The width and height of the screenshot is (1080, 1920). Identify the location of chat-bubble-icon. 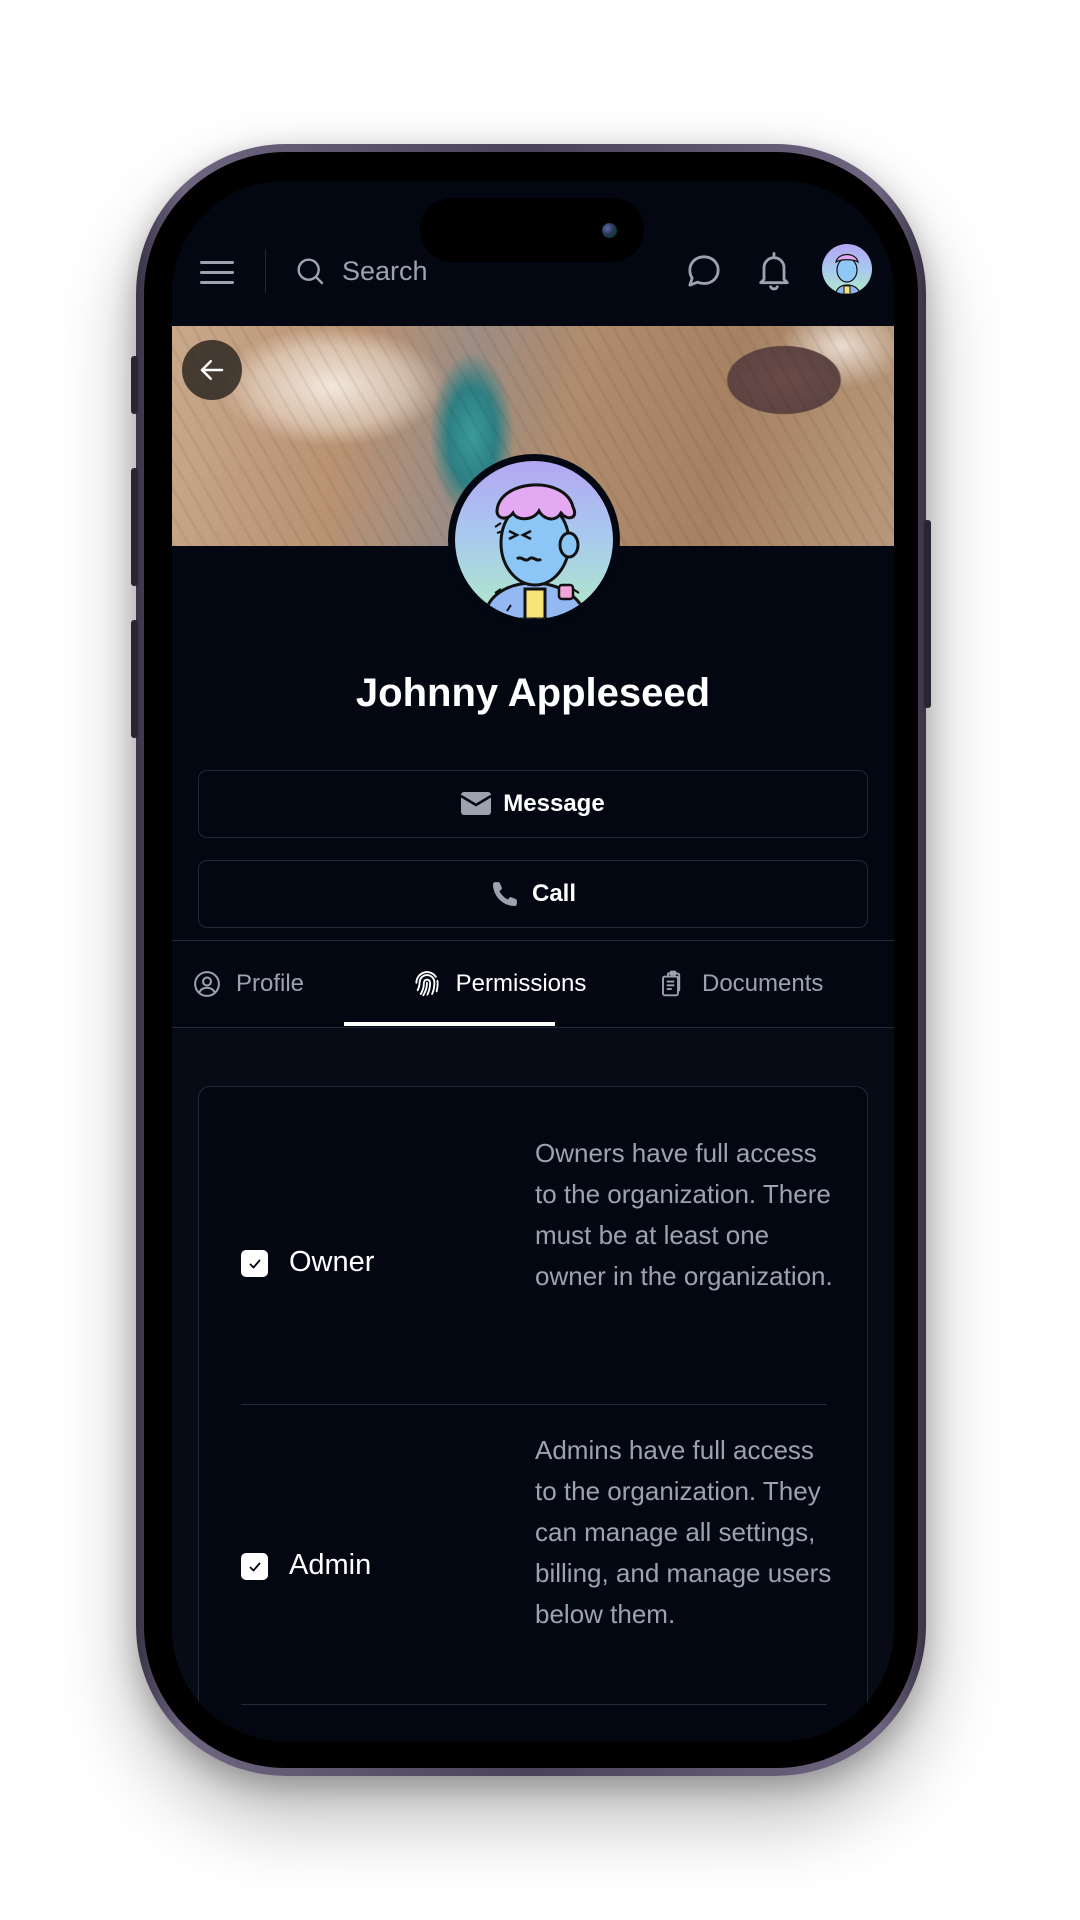
(704, 271).